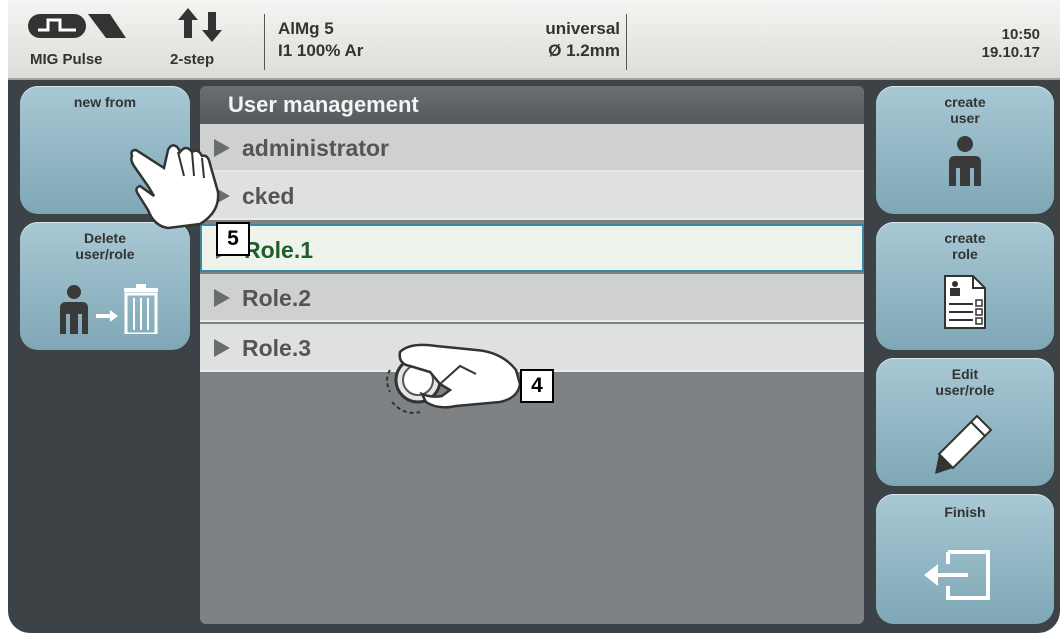  What do you see at coordinates (562, 40) in the screenshot?
I see `wire-info: universal Ø 1.2mm` at bounding box center [562, 40].